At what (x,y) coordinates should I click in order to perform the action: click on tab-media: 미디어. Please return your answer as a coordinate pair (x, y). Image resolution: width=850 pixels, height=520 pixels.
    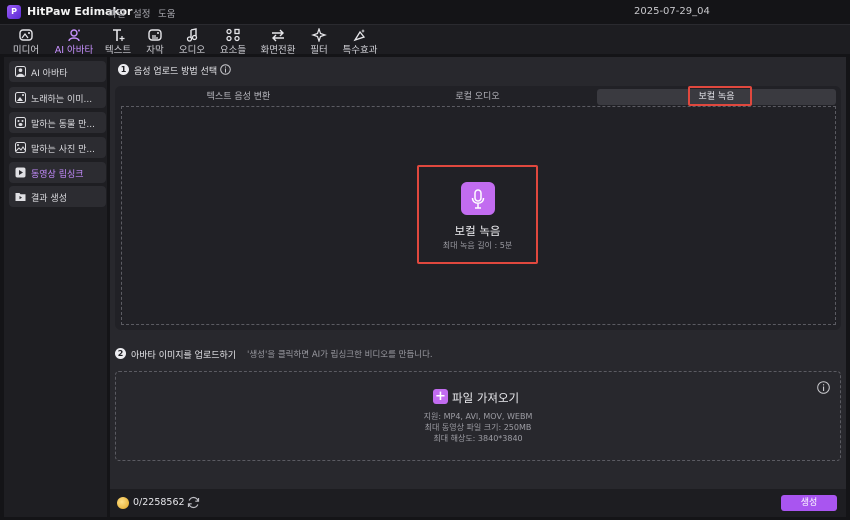
    Looking at the image, I should click on (26, 40).